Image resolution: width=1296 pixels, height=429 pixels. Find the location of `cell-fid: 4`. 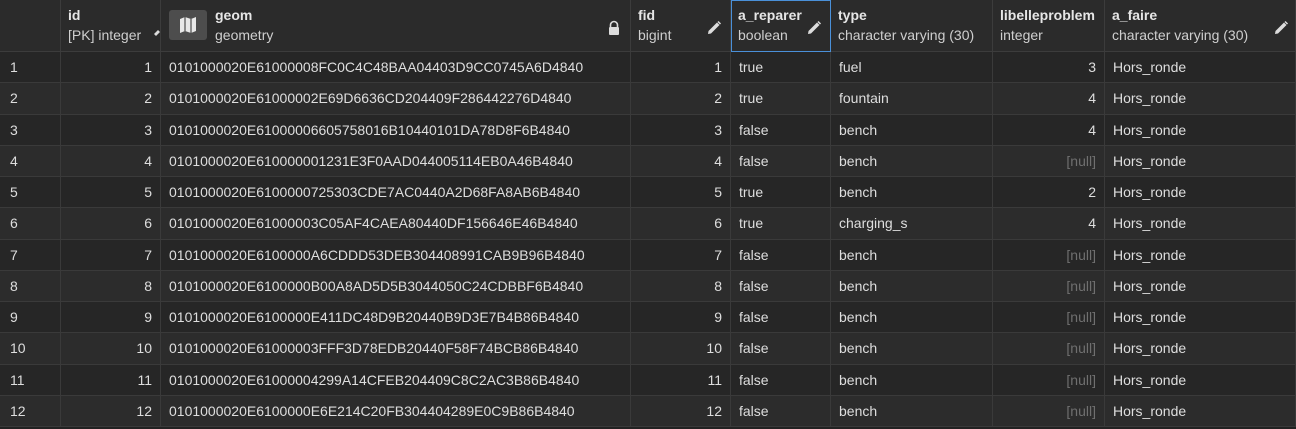

cell-fid: 4 is located at coordinates (681, 161).